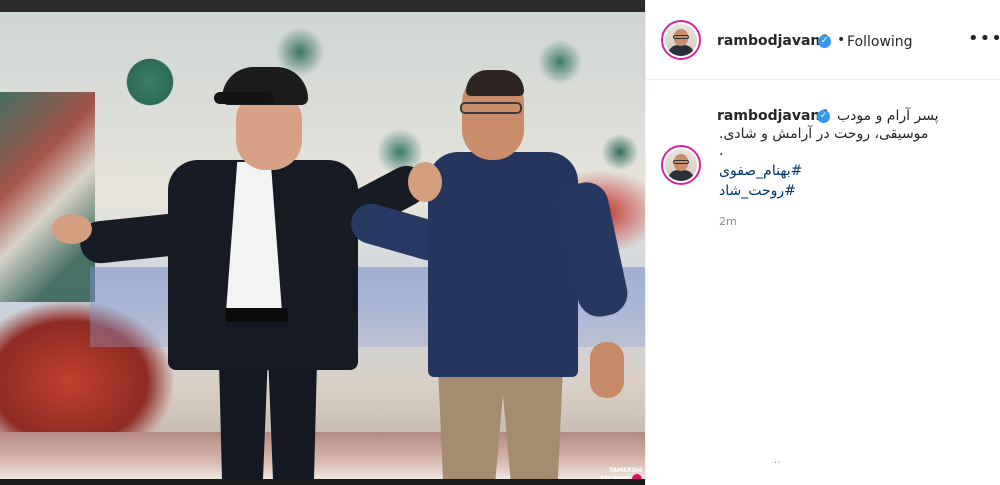 The width and height of the screenshot is (1000, 485). Describe the element at coordinates (888, 116) in the screenshot. I see `caption-line-1: پسر آرام و مودب` at that location.